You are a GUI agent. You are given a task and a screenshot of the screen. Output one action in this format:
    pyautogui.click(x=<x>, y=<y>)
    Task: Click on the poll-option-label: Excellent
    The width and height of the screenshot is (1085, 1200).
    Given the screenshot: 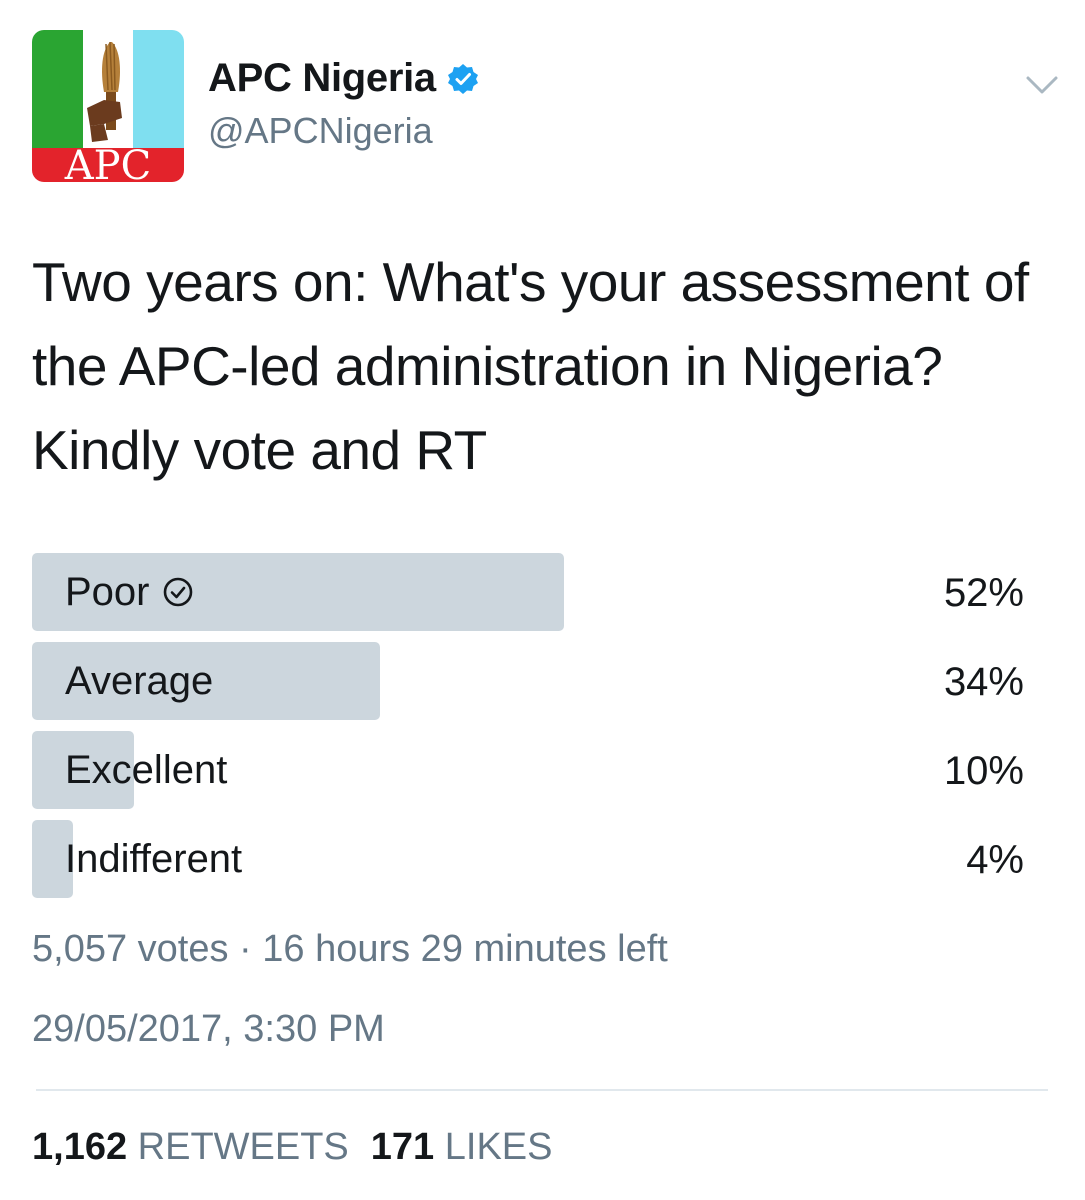 What is the action you would take?
    pyautogui.click(x=146, y=770)
    